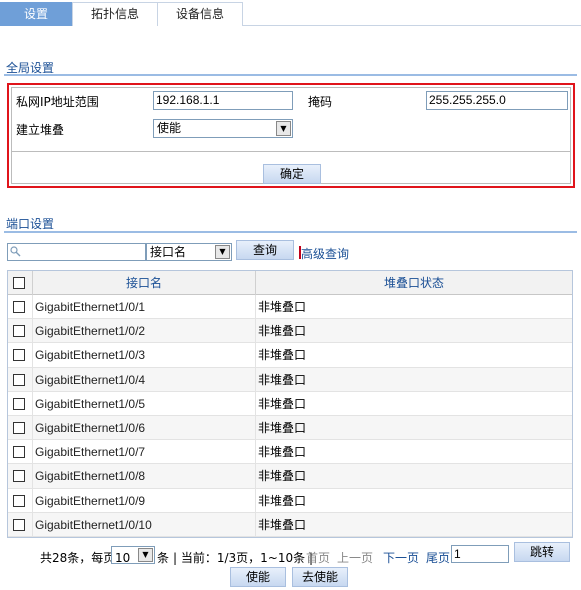 Image resolution: width=581 pixels, height=590 pixels. What do you see at coordinates (169, 128) in the screenshot?
I see `stack-select-value: 使能` at bounding box center [169, 128].